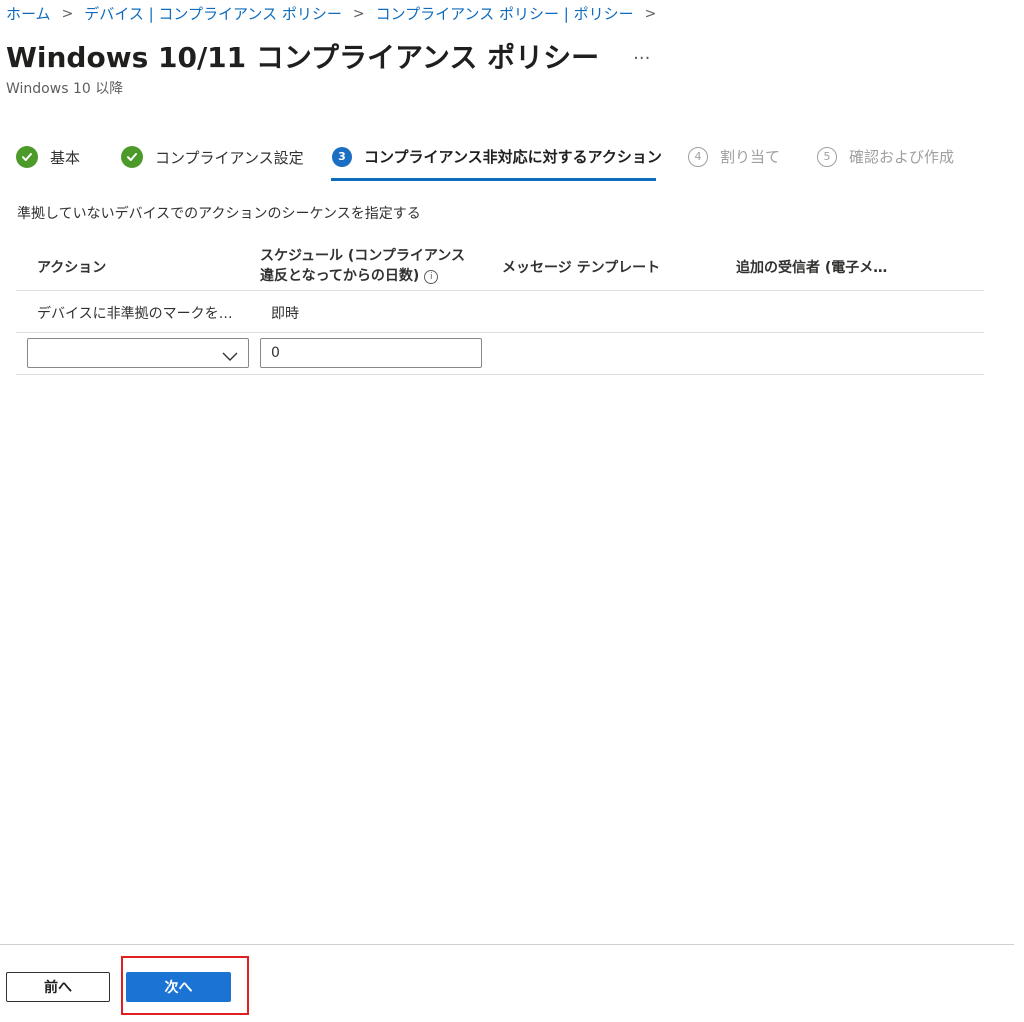 This screenshot has width=1024, height=1022. What do you see at coordinates (363, 256) in the screenshot?
I see `column-header-schedule-line1: スケジュール (コンプライアンス` at bounding box center [363, 256].